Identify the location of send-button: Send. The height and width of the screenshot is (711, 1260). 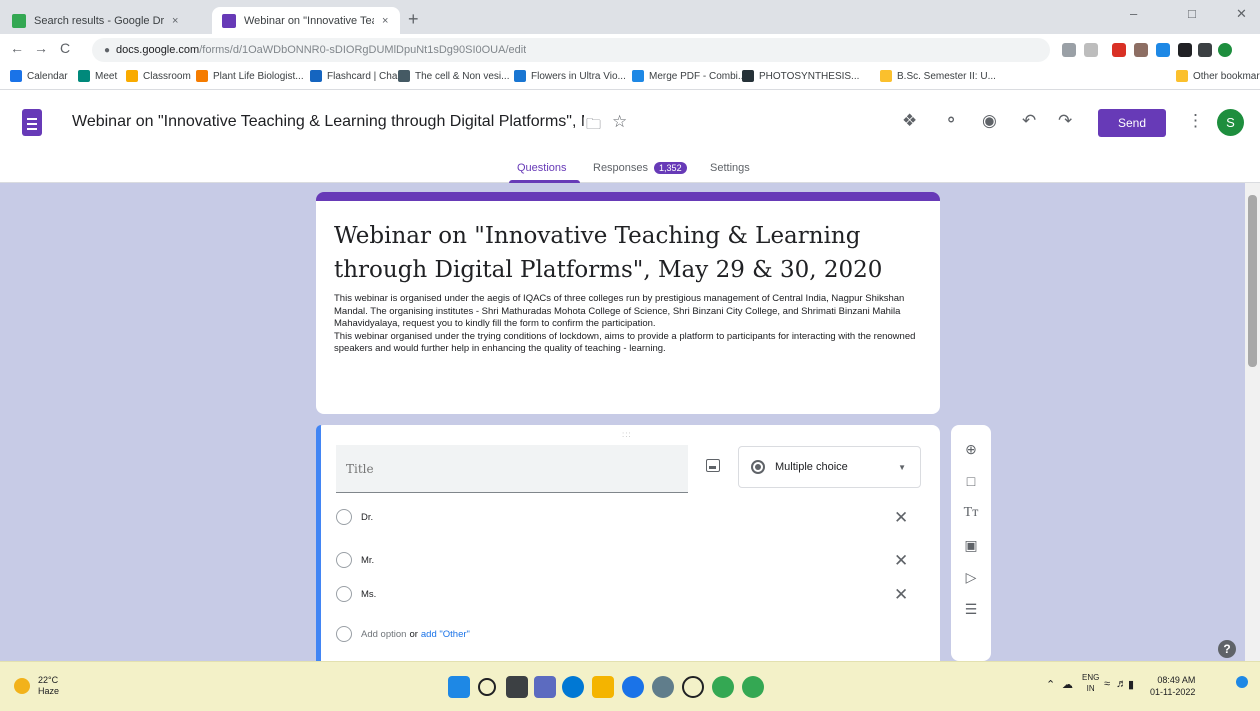
(1132, 123).